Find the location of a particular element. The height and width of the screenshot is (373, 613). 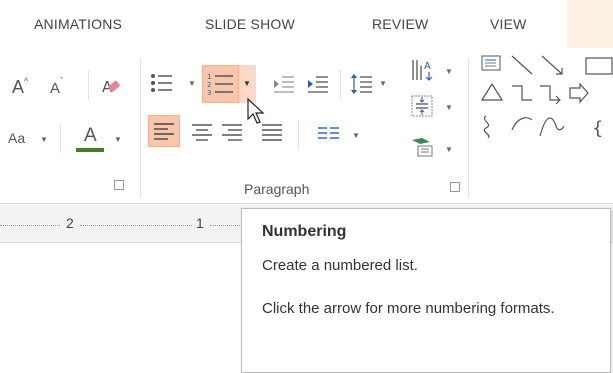

align-text-button is located at coordinates (422, 108).